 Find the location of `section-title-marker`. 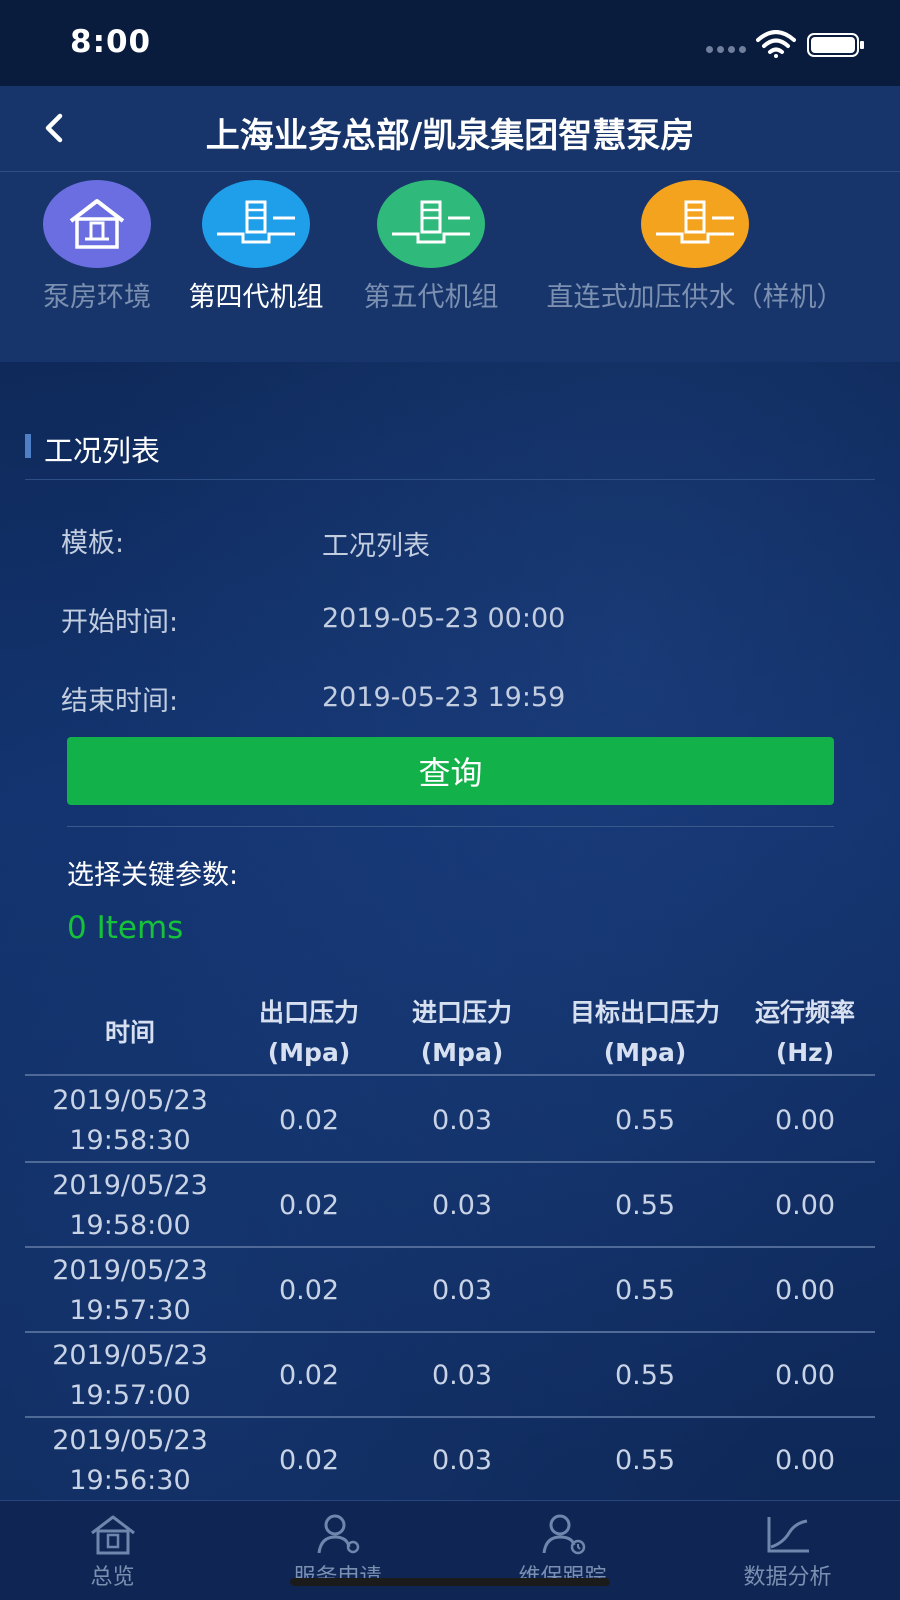

section-title-marker is located at coordinates (28, 446).